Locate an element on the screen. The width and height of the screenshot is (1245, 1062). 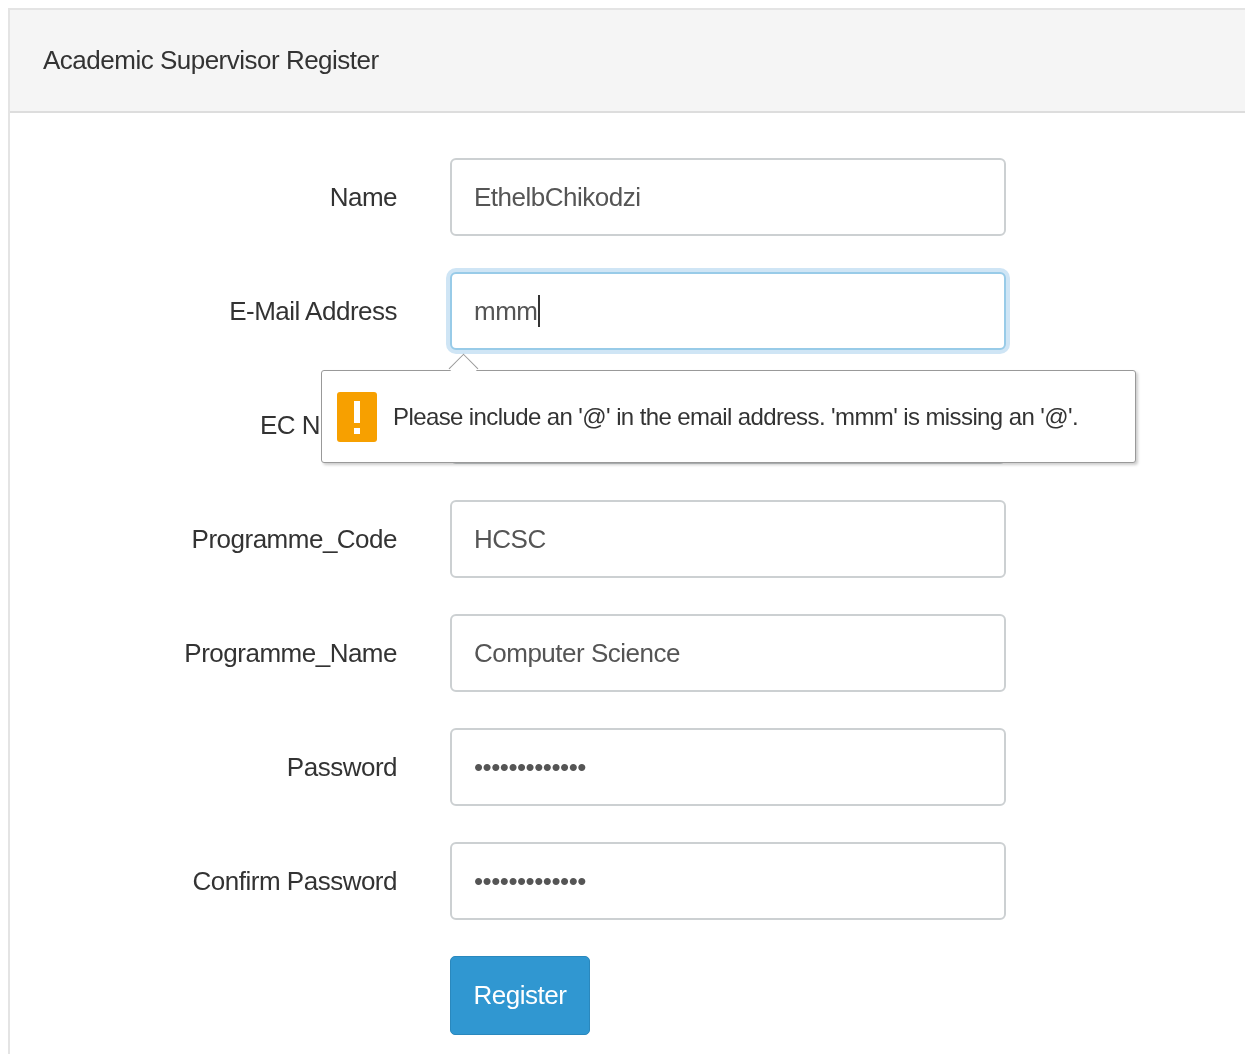
warning-icon is located at coordinates (357, 416).